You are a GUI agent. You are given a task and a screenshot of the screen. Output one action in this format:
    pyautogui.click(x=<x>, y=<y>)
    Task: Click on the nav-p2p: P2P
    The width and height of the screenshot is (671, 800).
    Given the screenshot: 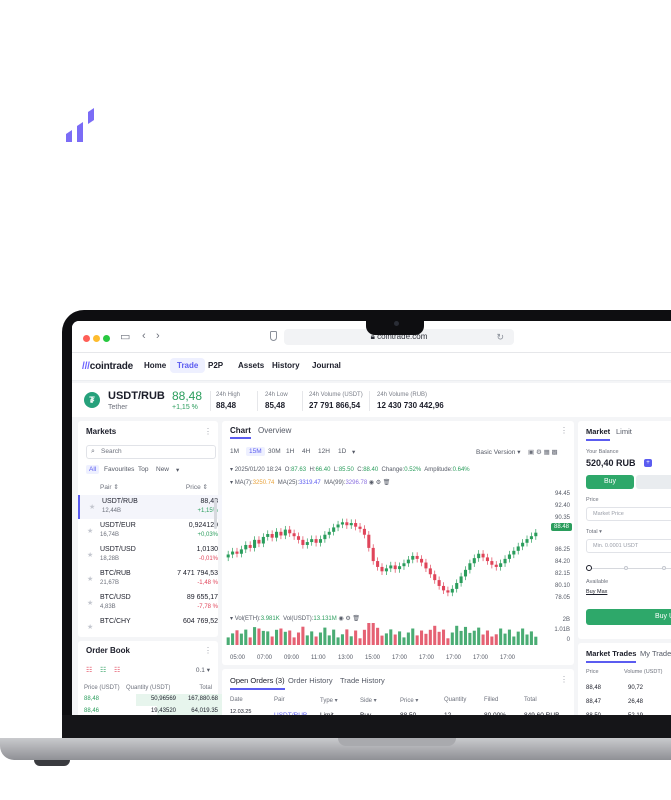 What is the action you would take?
    pyautogui.click(x=215, y=365)
    